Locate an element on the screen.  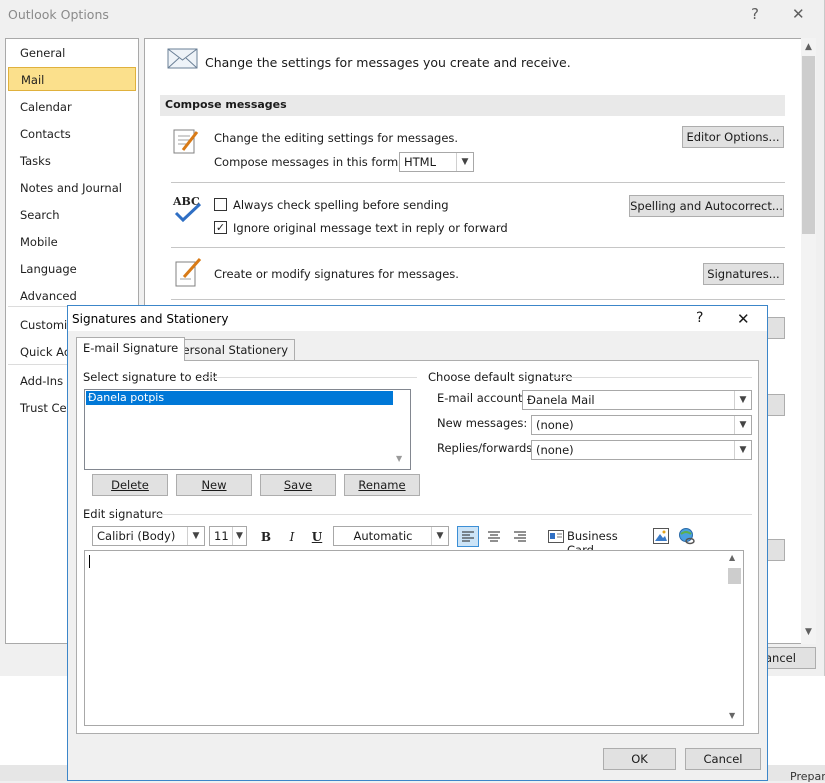
always-check-spelling-label: Always check spelling before sending is located at coordinates (341, 205).